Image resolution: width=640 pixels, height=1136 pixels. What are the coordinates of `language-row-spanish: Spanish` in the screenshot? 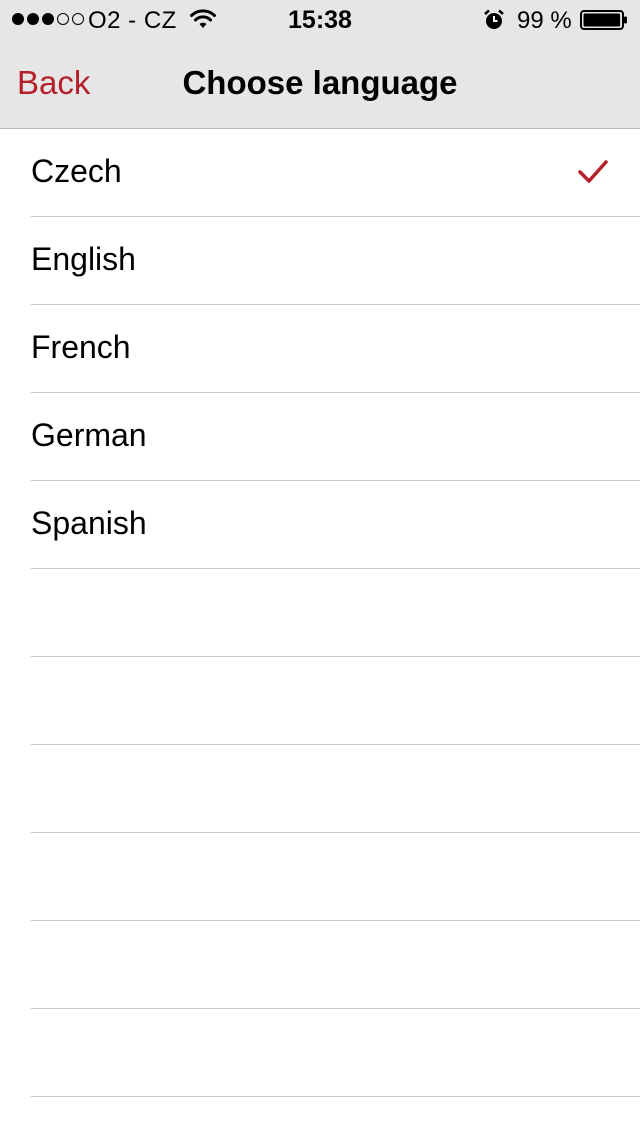 It's located at (320, 525).